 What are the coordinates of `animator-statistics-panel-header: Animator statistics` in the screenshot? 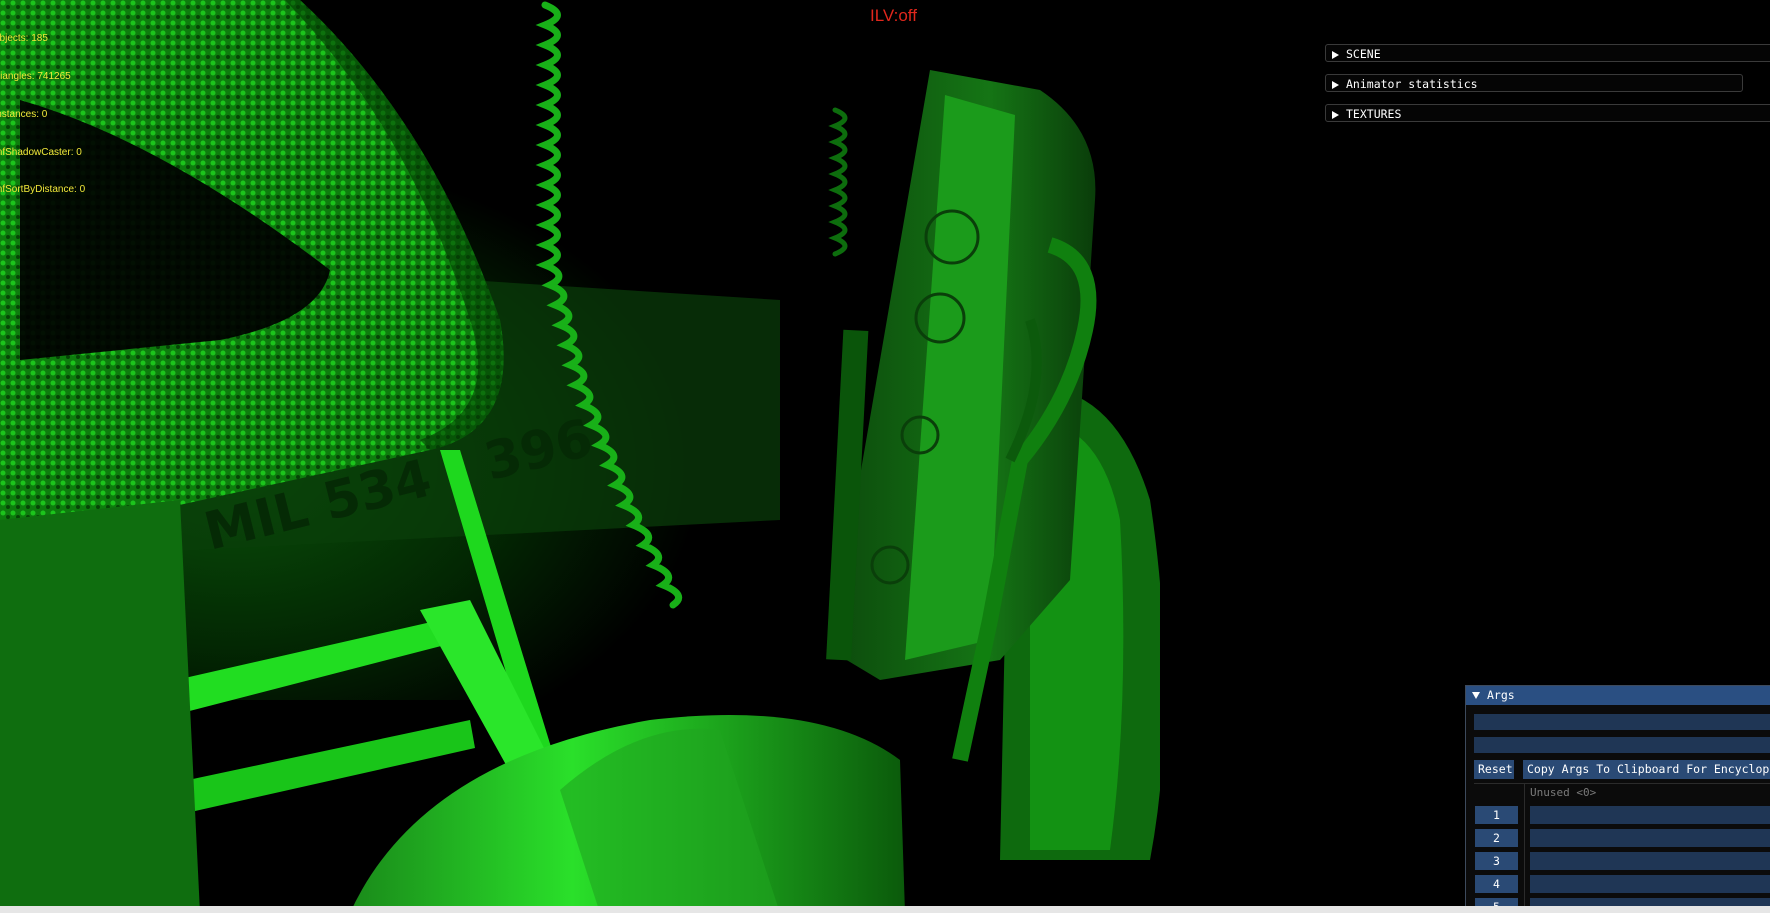 It's located at (1534, 83).